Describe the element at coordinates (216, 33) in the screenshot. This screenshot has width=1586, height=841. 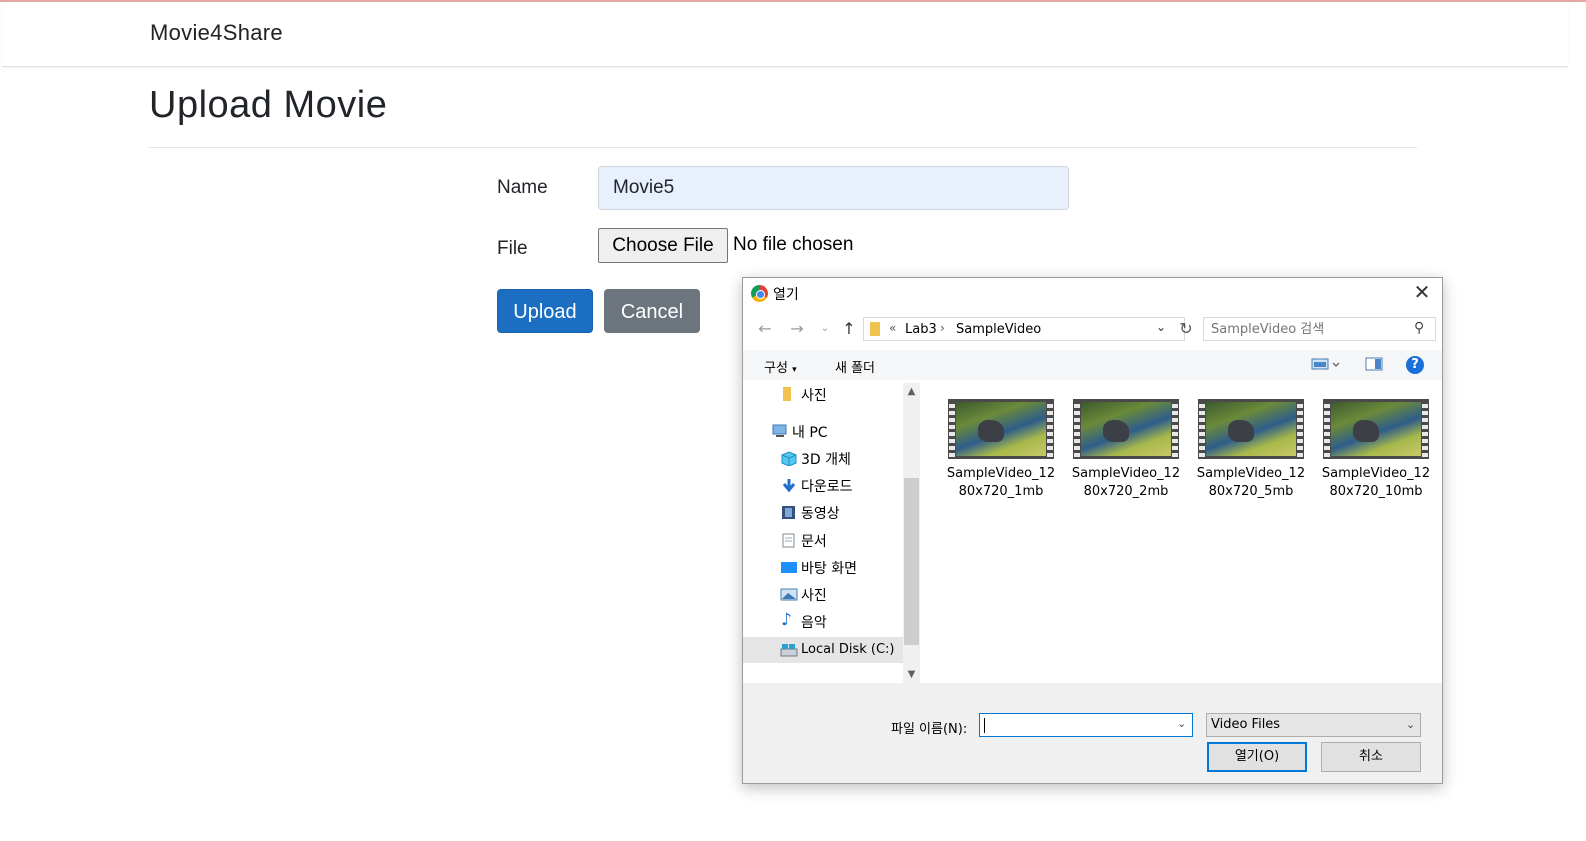
I see `brand-link: Movie4Share` at that location.